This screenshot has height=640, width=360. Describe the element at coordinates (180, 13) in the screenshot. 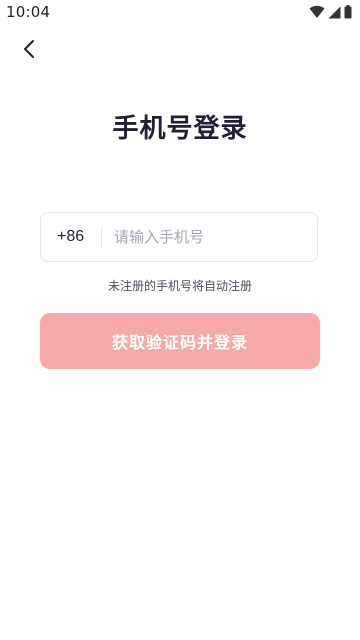

I see `status-bar: 10:04` at that location.